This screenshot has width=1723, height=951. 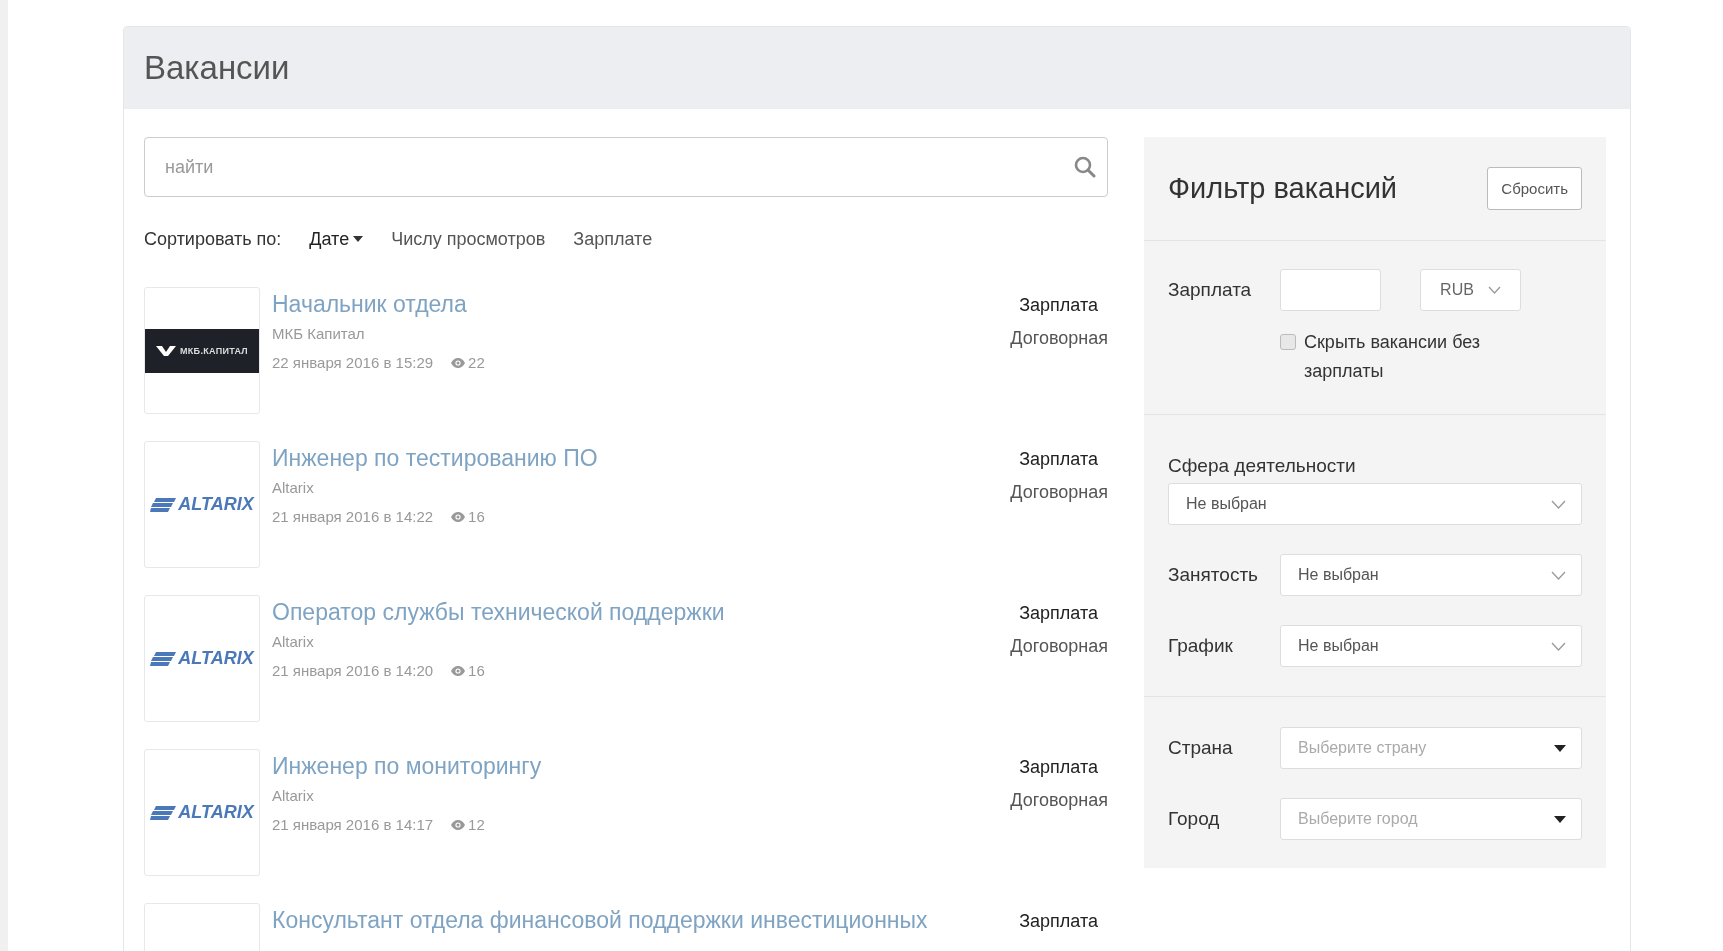 What do you see at coordinates (1194, 819) in the screenshot?
I see `location-label: Город` at bounding box center [1194, 819].